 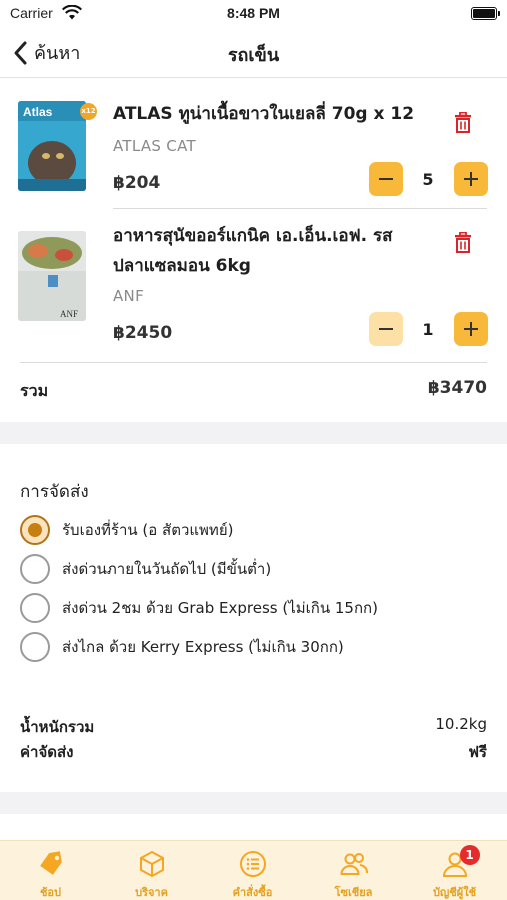 I want to click on shipping-section-title: การจัดส่ง, so click(x=54, y=492).